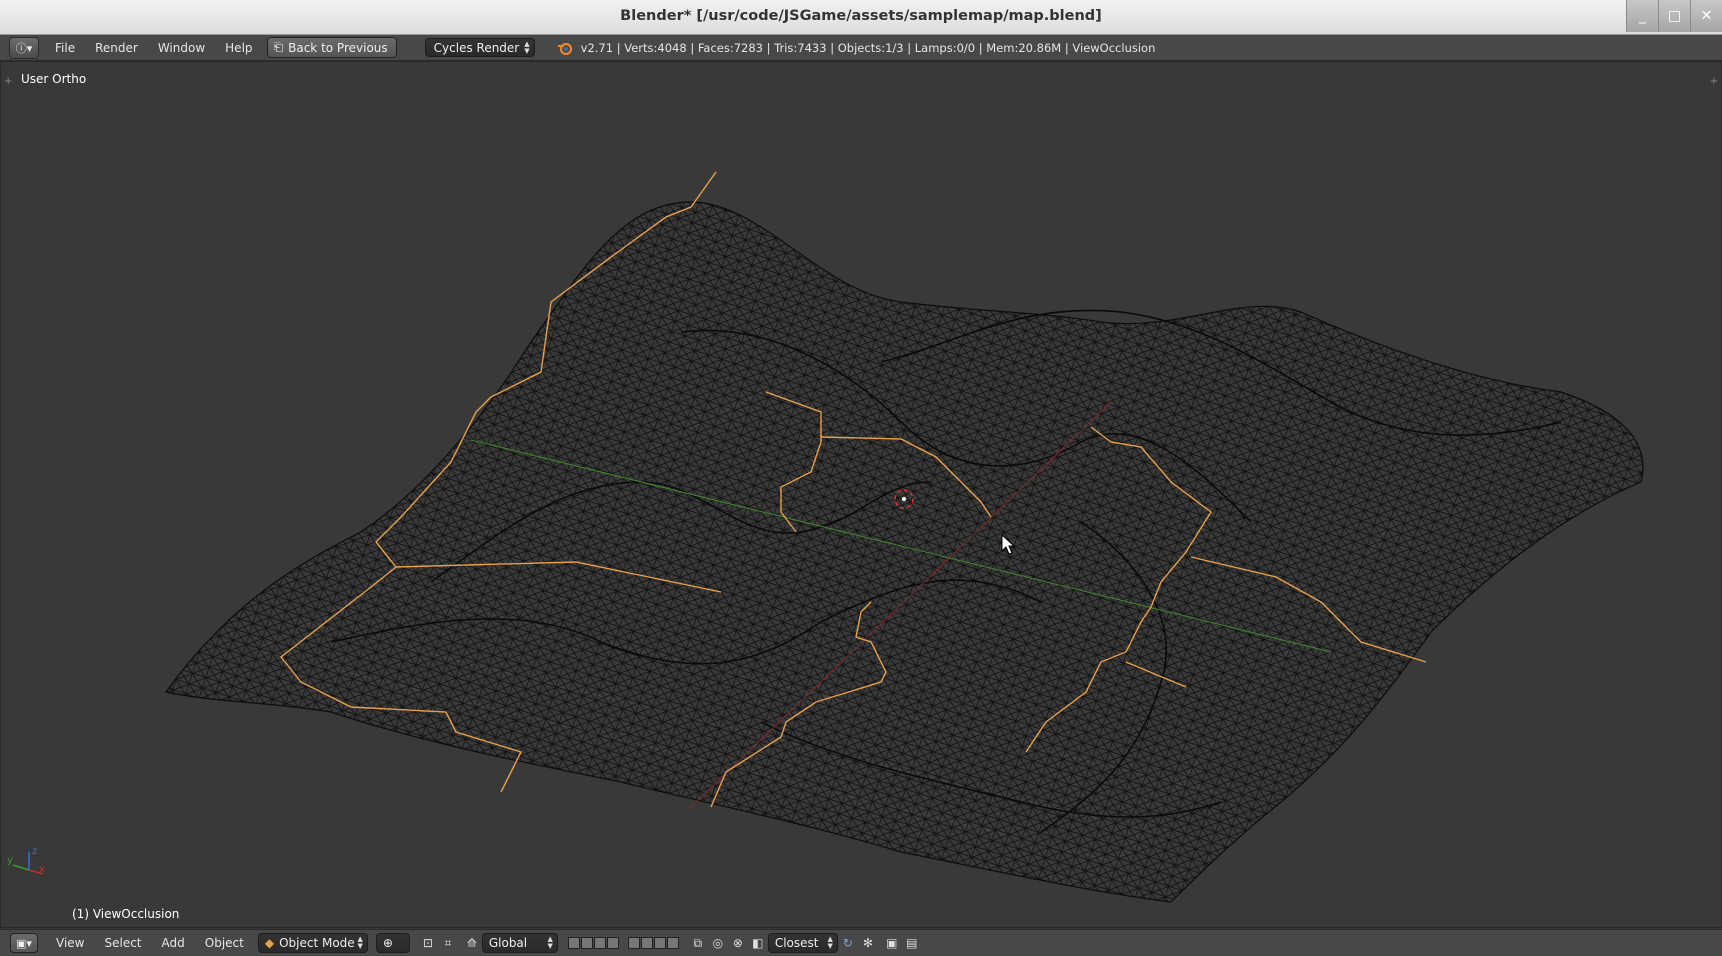  I want to click on axis-gizmo: z y x, so click(26, 860).